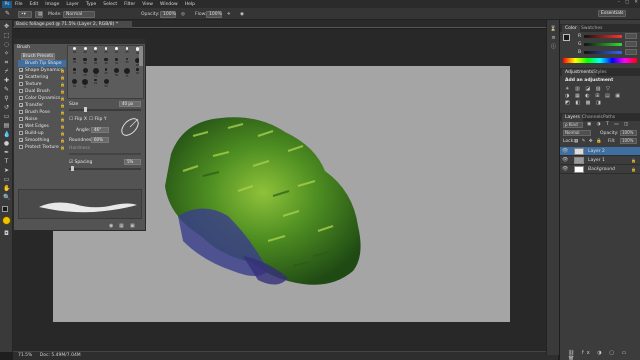 This screenshot has width=640, height=360. What do you see at coordinates (6, 143) in the screenshot?
I see `dodge-tool-icon: ●` at bounding box center [6, 143].